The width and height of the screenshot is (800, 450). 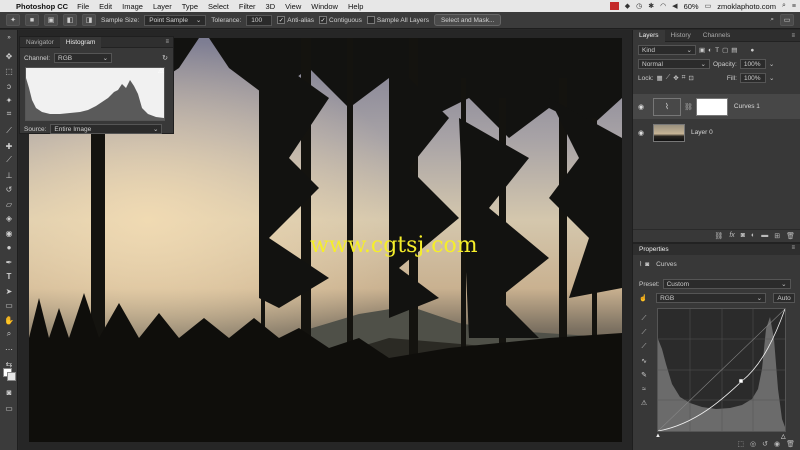 I want to click on rectangle-tool-icon: ▭, so click(x=9, y=305).